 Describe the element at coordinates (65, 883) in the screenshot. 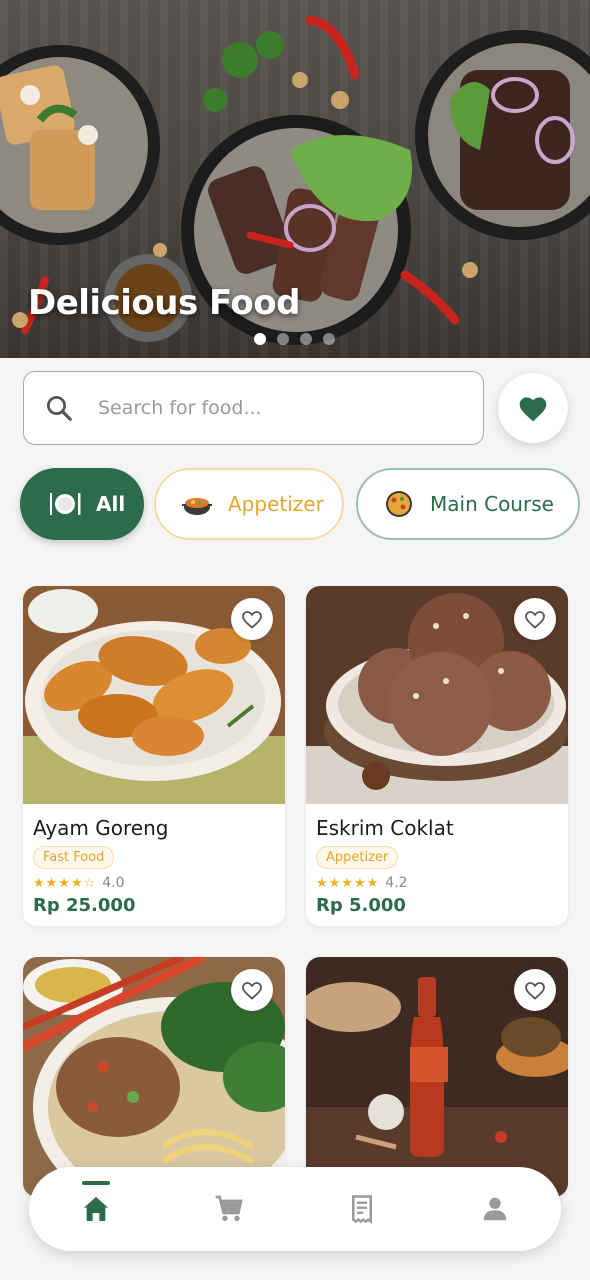

I see `star-rating: ★★★★☆` at that location.